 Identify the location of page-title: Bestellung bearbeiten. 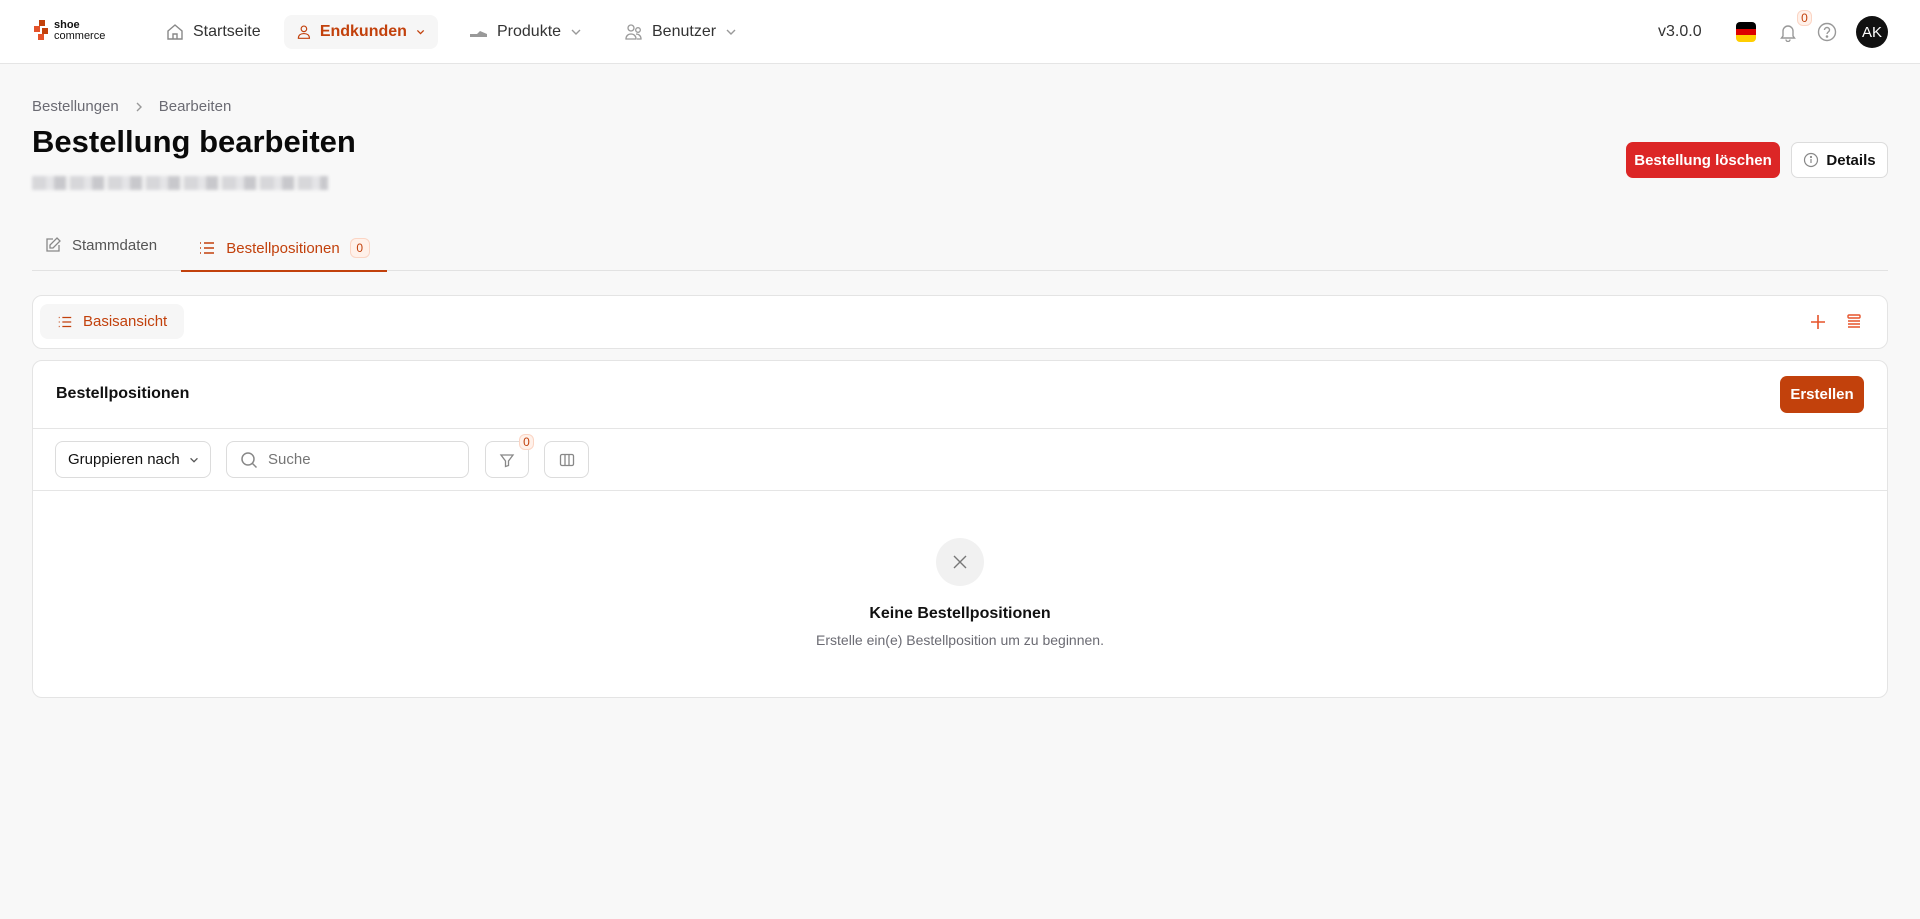
(194, 141).